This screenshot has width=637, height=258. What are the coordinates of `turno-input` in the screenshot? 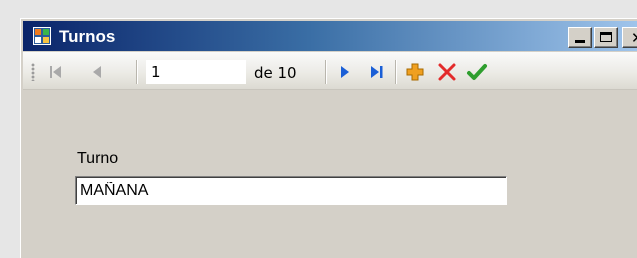 It's located at (291, 190).